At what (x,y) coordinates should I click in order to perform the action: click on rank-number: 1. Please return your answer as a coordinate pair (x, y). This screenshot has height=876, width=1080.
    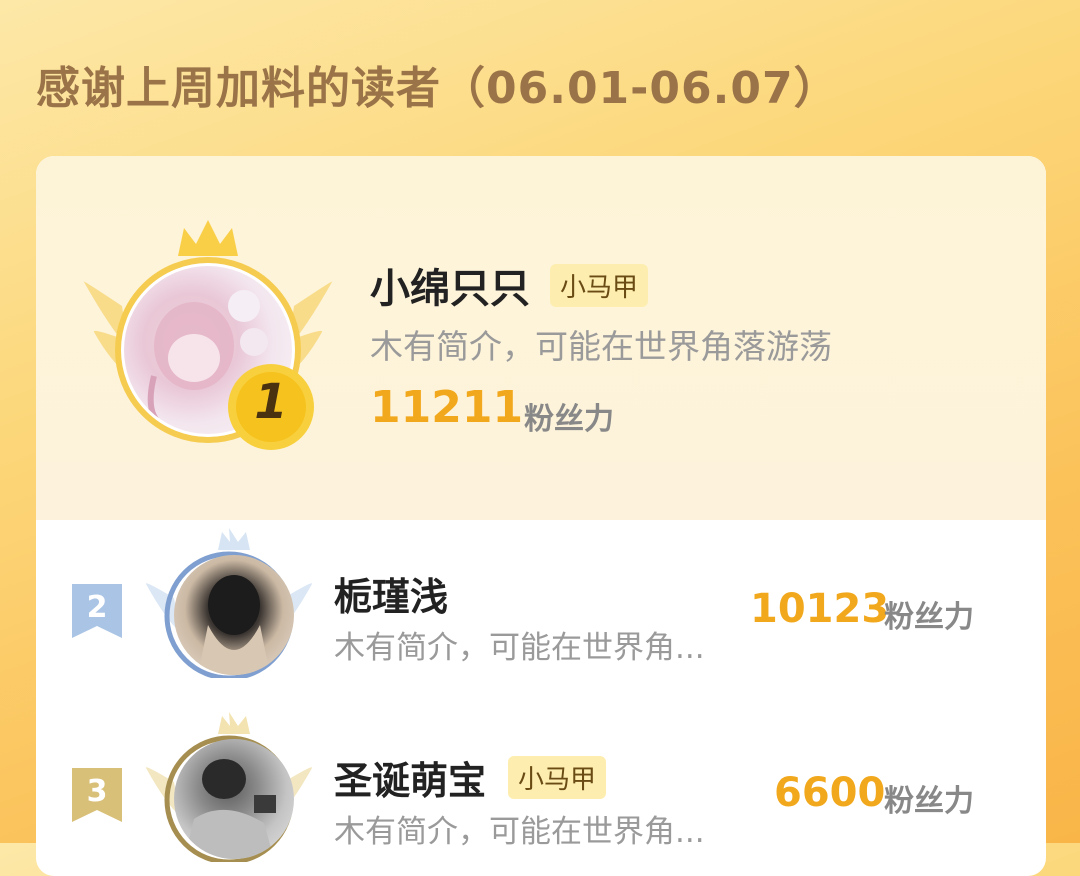
    Looking at the image, I should click on (271, 402).